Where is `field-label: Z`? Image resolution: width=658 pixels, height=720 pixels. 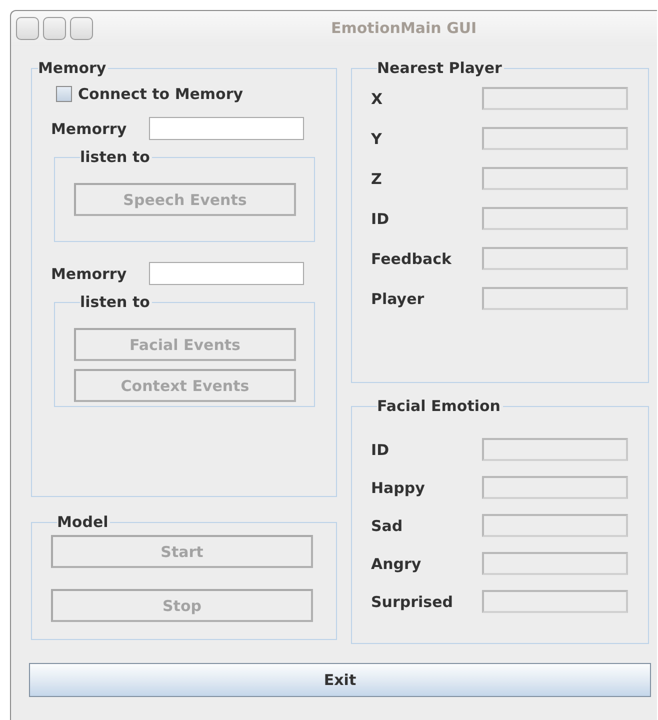 field-label: Z is located at coordinates (377, 179).